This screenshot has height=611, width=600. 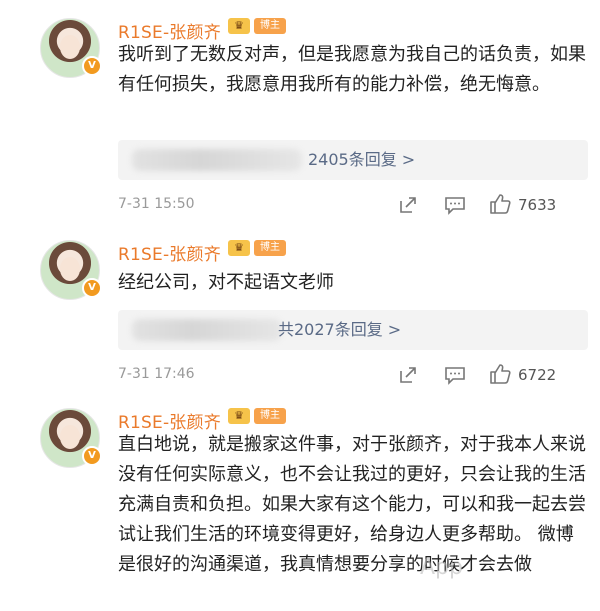 What do you see at coordinates (537, 375) in the screenshot?
I see `like-count: 6722` at bounding box center [537, 375].